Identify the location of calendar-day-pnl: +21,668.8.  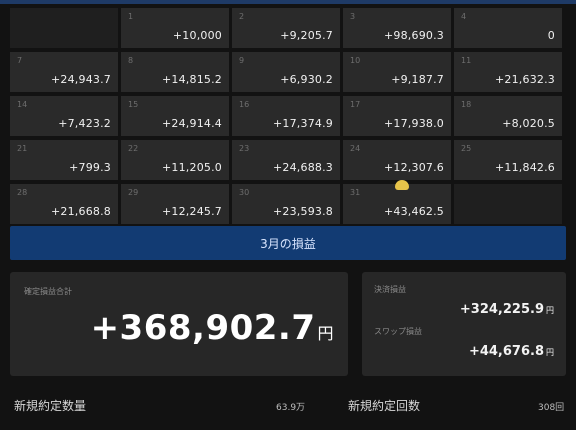
(80, 211).